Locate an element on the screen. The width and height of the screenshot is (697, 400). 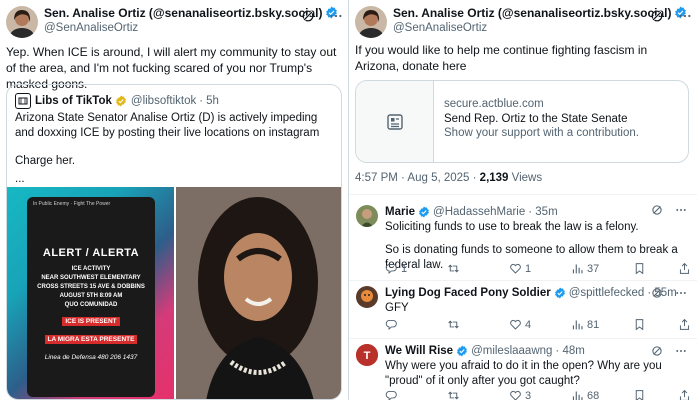
alert-footer: Linea de Defensa 480 206 1437 is located at coordinates (91, 357).